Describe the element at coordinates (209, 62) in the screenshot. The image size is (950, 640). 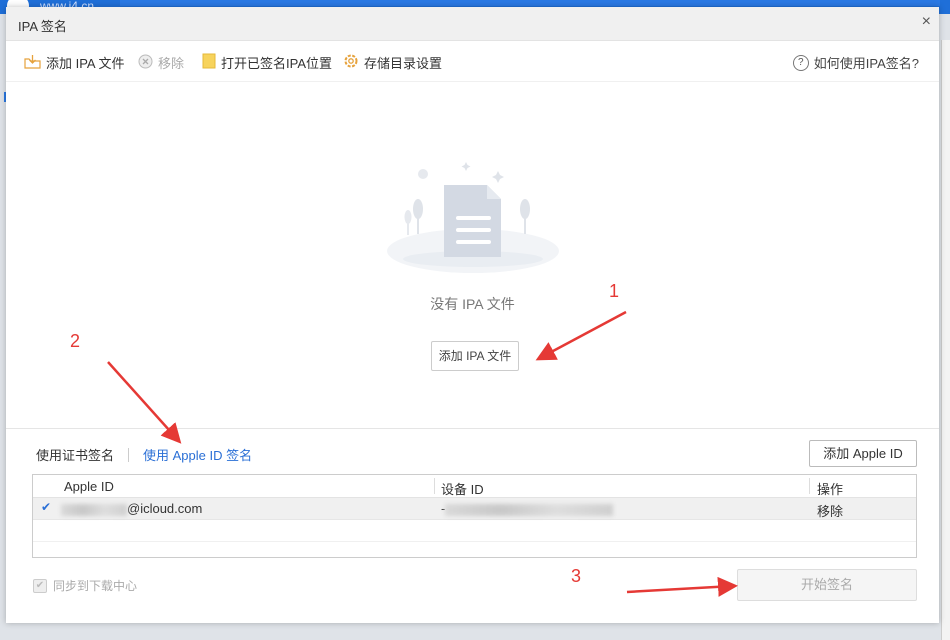
I see `folder-icon` at that location.